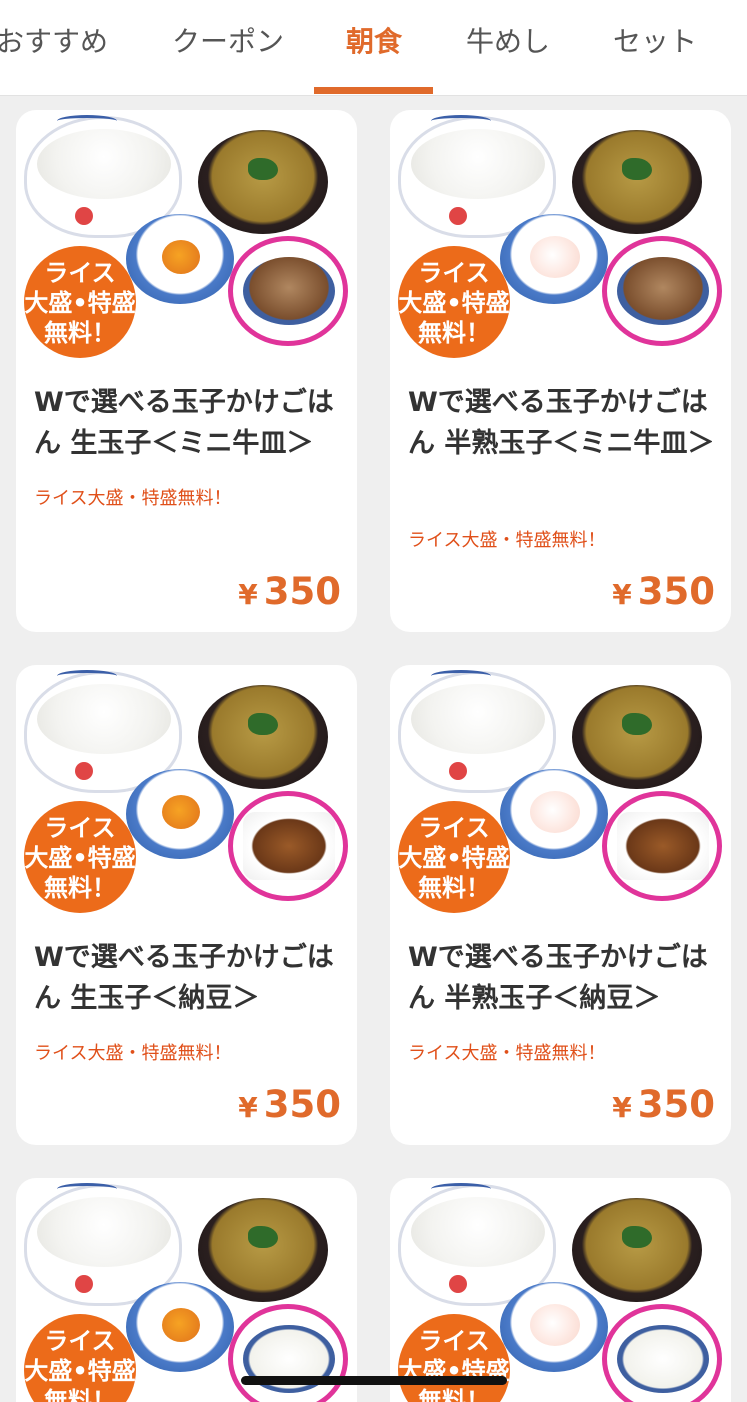 The height and width of the screenshot is (1402, 747). Describe the element at coordinates (508, 42) in the screenshot. I see `tab-gyumeshi: 牛めし` at that location.